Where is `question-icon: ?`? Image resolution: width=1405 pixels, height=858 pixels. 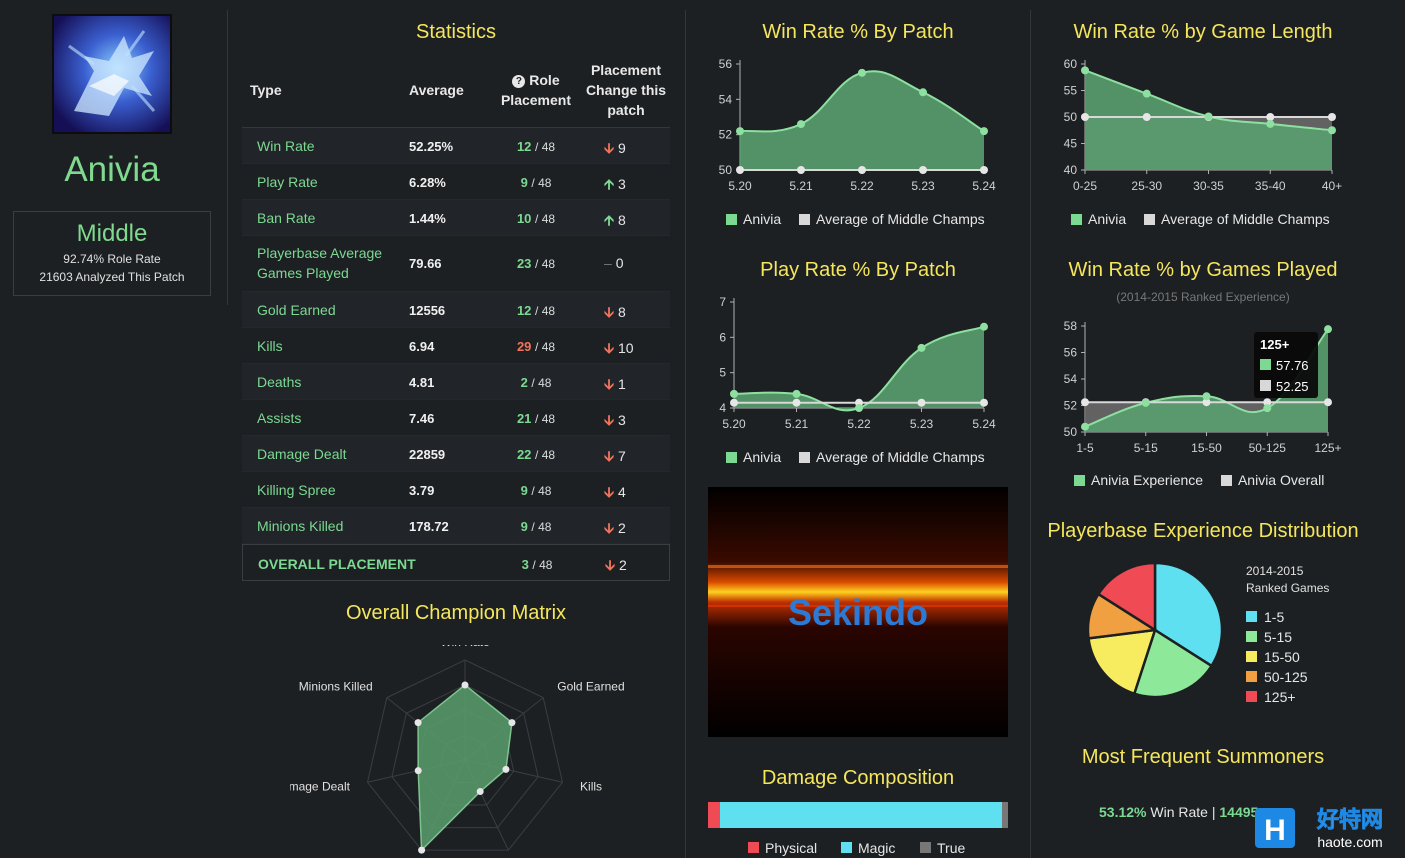 question-icon: ? is located at coordinates (519, 81).